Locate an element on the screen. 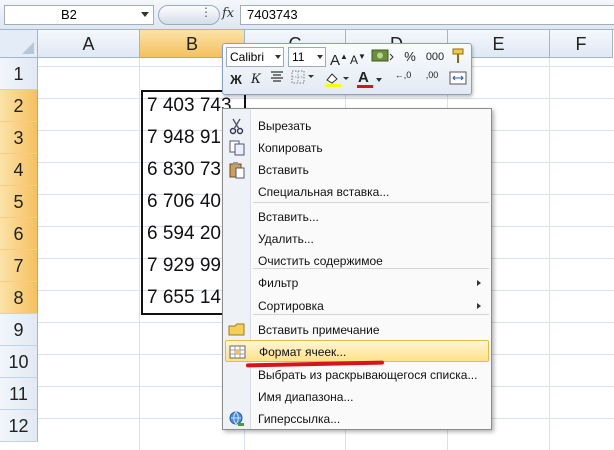  format-cells-icon is located at coordinates (238, 352).